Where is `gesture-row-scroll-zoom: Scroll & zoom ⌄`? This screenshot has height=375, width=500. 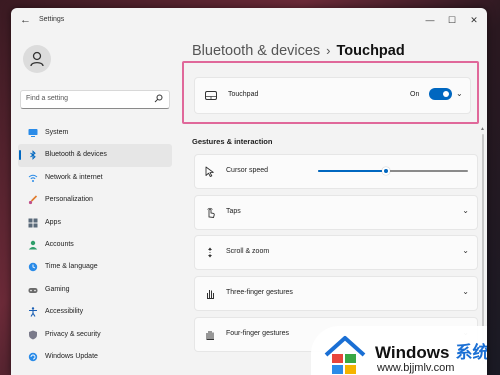 gesture-row-scroll-zoom: Scroll & zoom ⌄ is located at coordinates (336, 252).